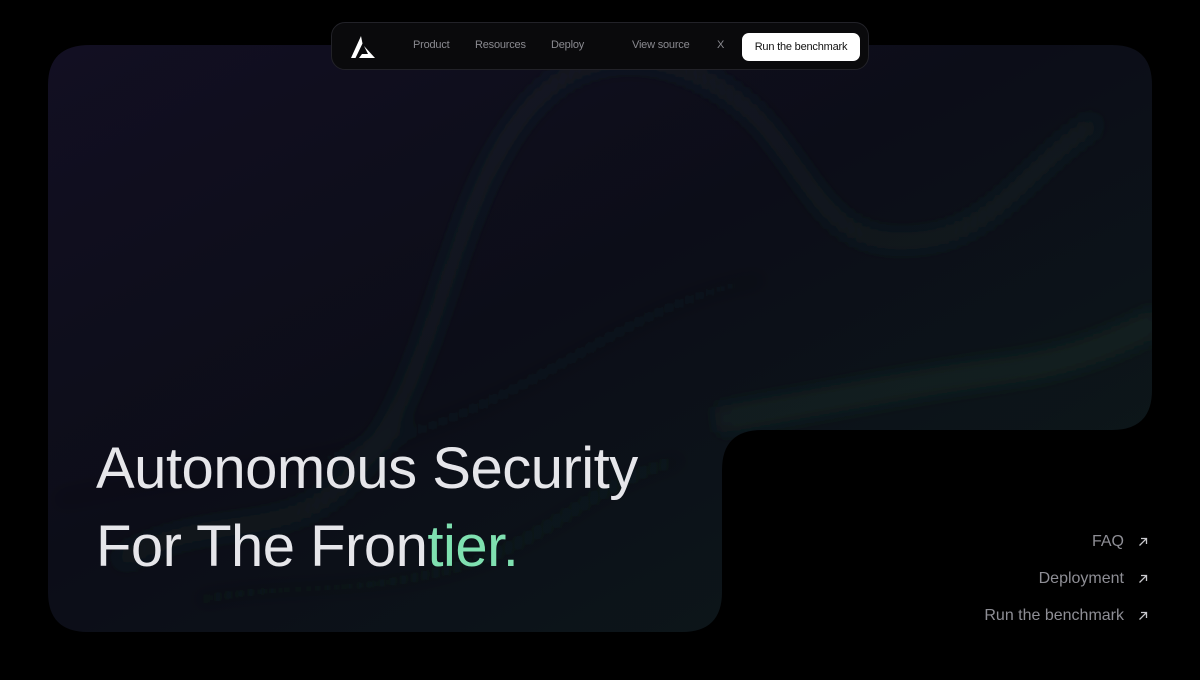  Describe the element at coordinates (1081, 578) in the screenshot. I see `side-link-label: Deployment` at that location.